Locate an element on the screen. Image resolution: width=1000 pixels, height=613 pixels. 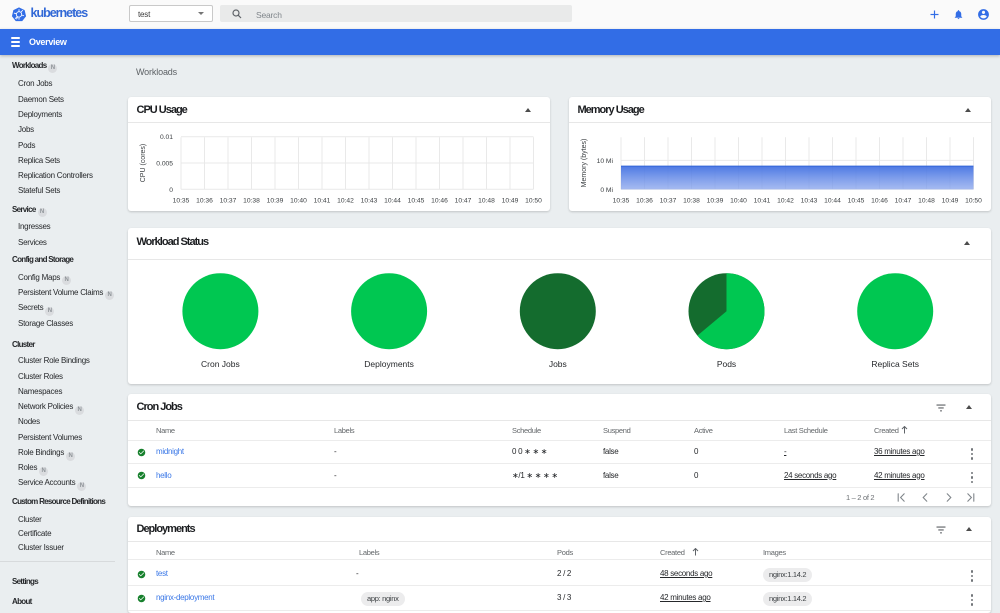
svg-text: Memory (bytes) is located at coordinates (584, 163).